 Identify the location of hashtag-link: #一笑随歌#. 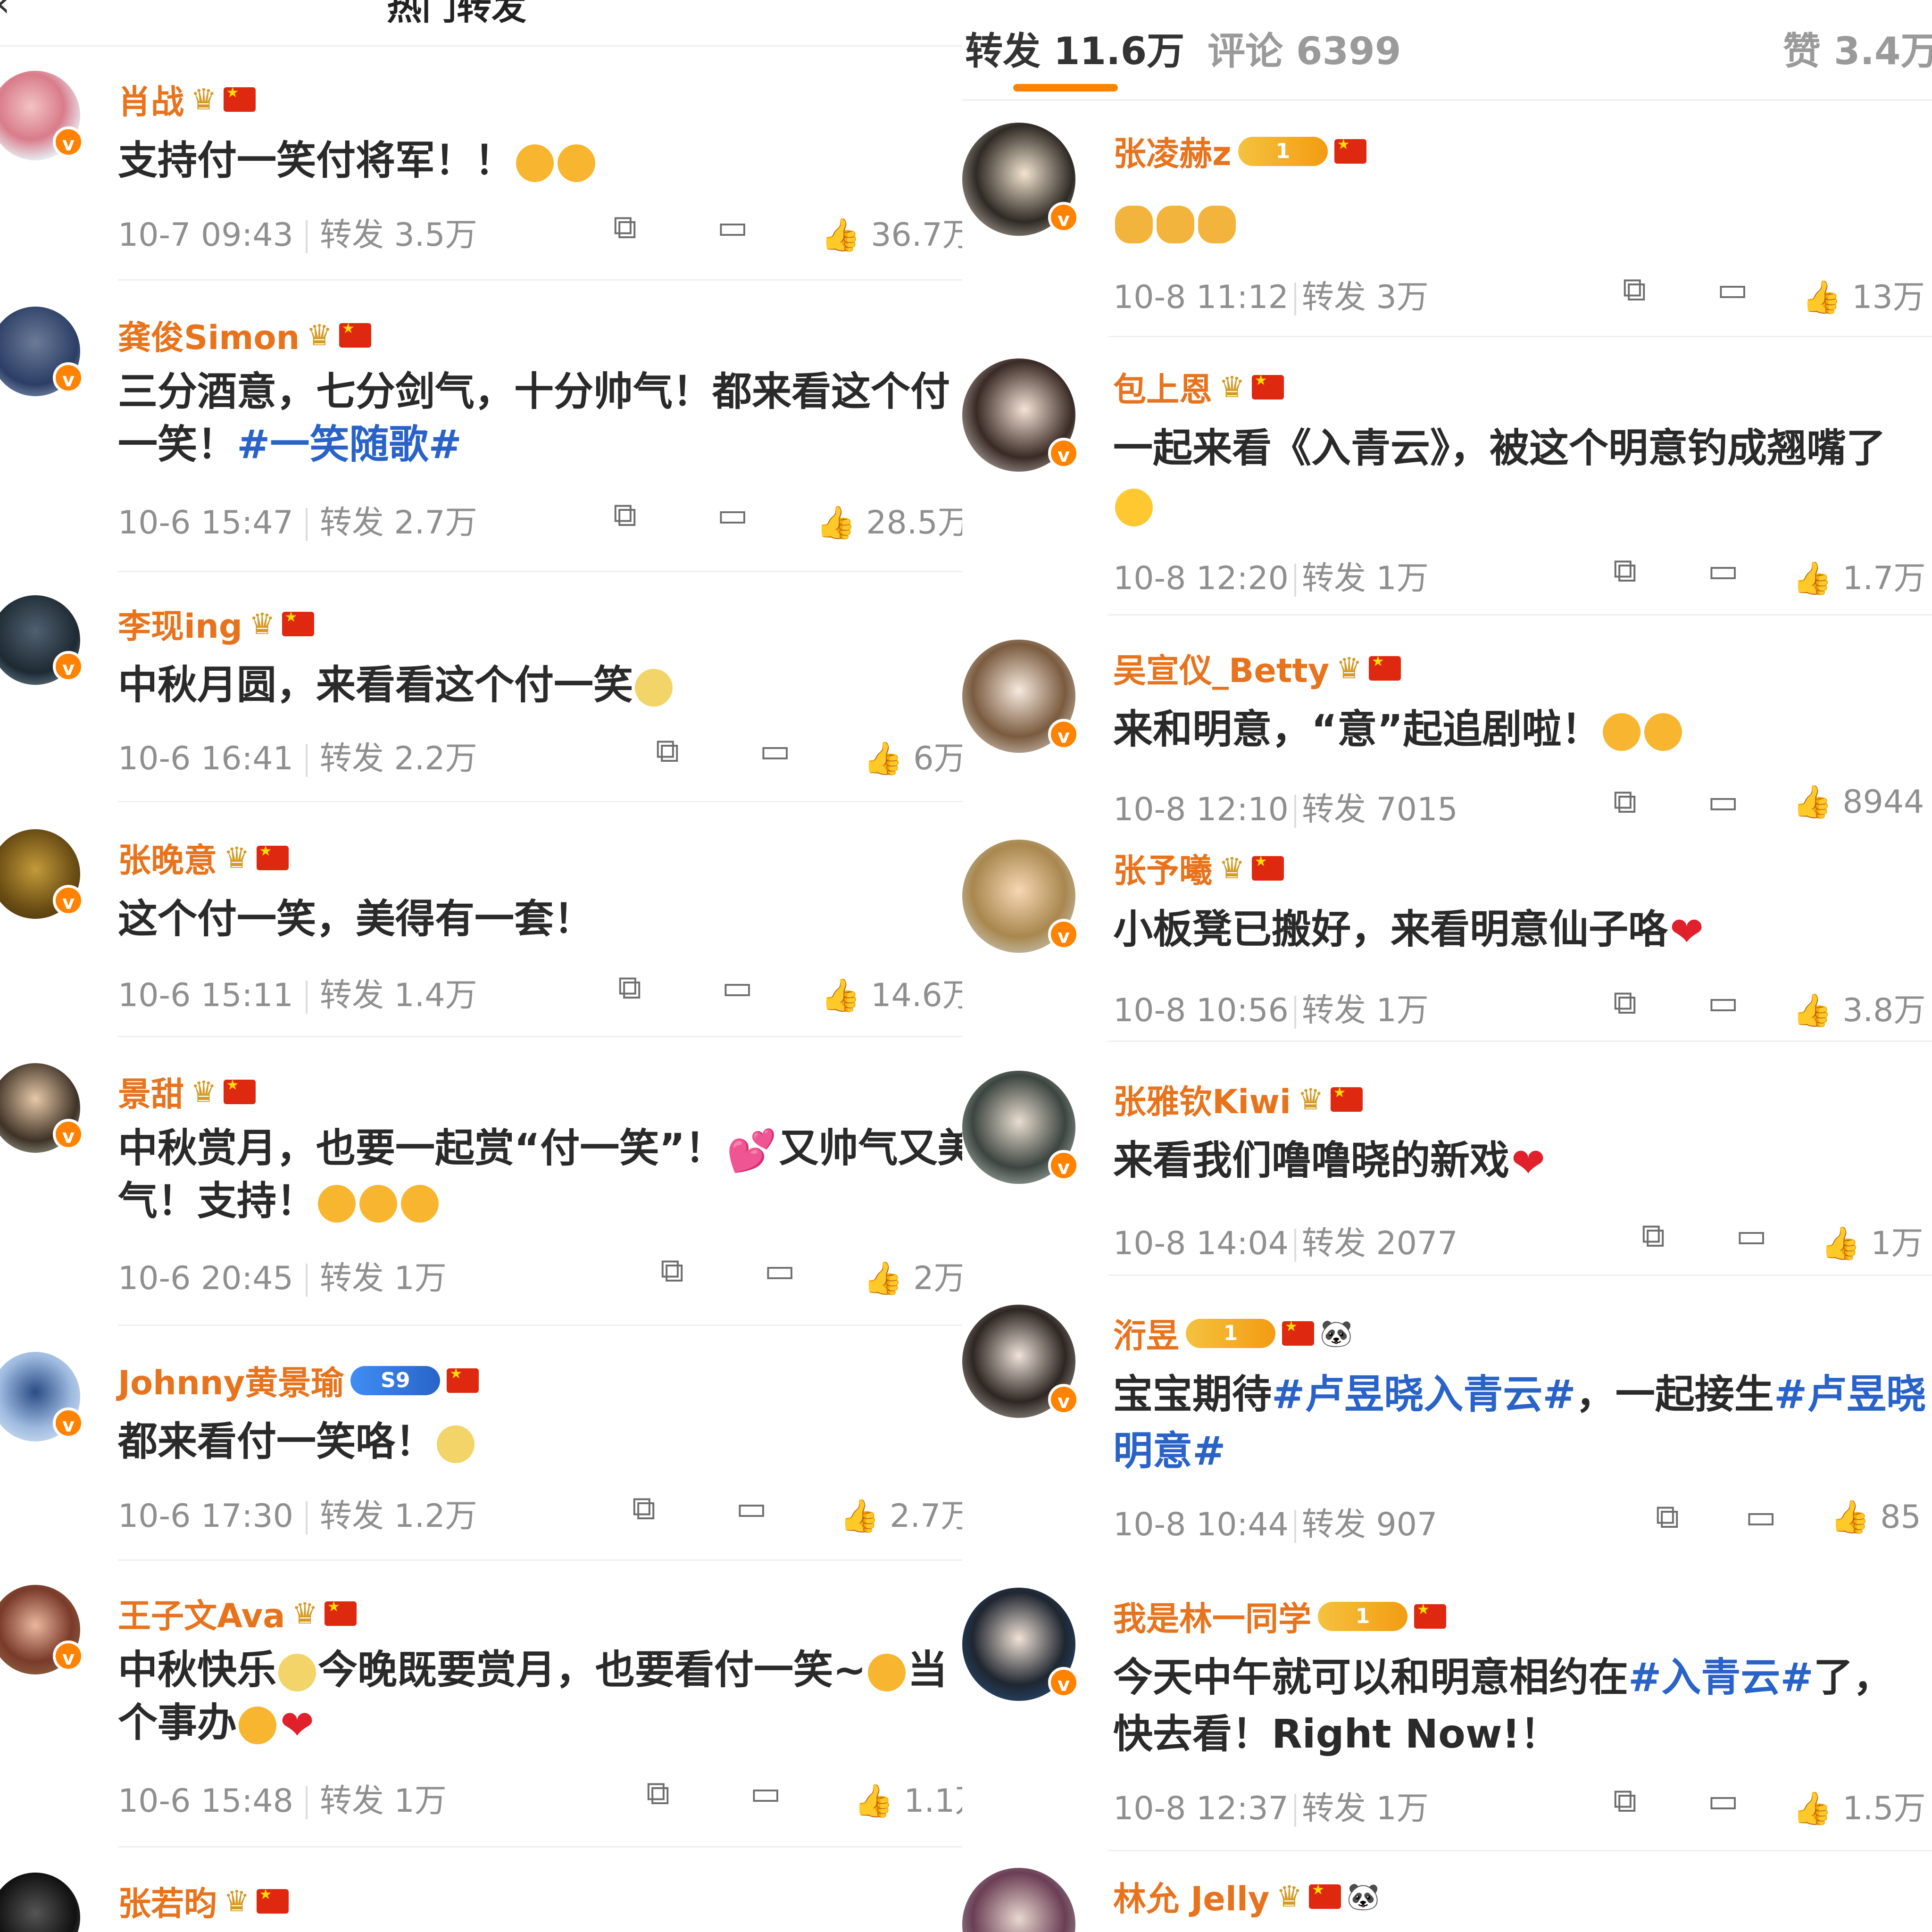
(350, 444).